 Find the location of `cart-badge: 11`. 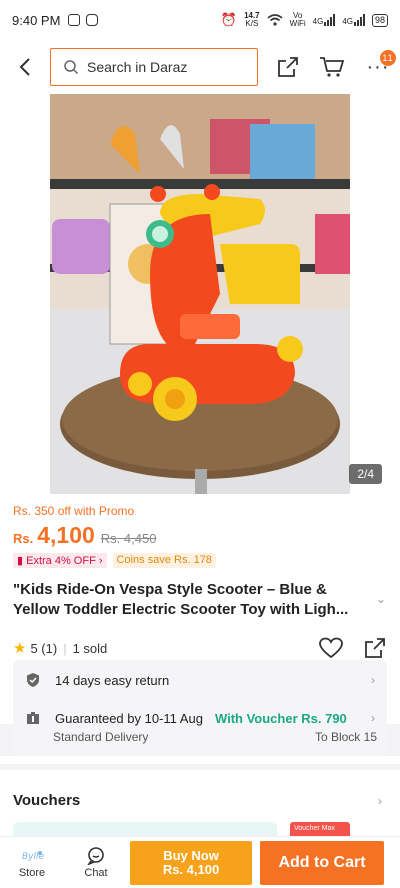

cart-badge: 11 is located at coordinates (388, 58).